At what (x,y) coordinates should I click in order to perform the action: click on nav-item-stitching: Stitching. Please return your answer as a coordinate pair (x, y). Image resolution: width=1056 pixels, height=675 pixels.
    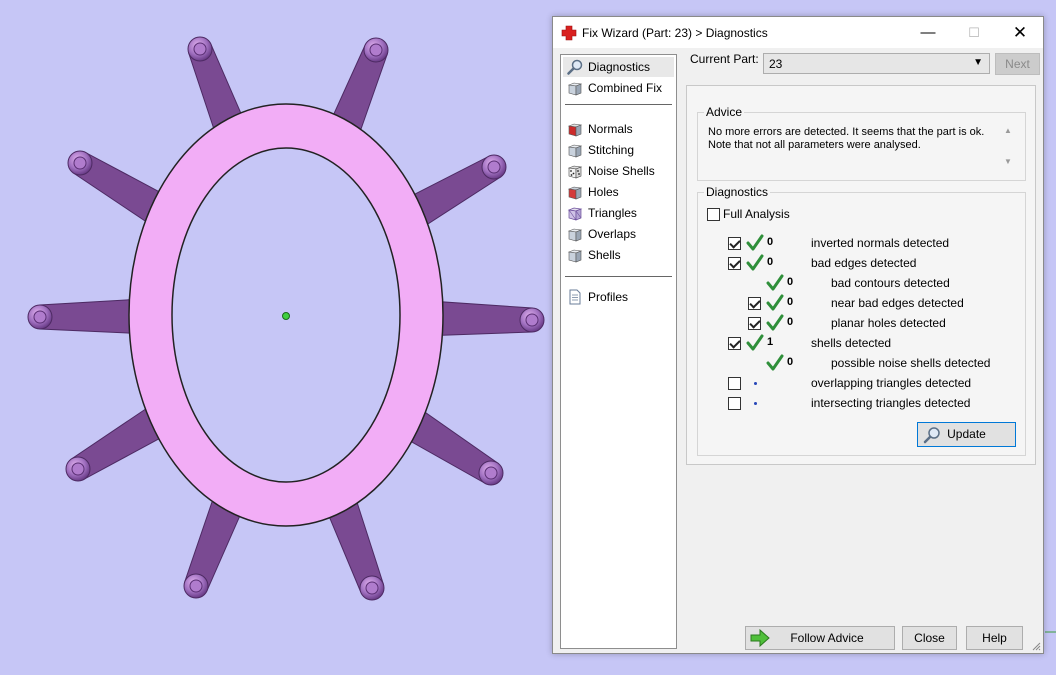
    Looking at the image, I should click on (618, 150).